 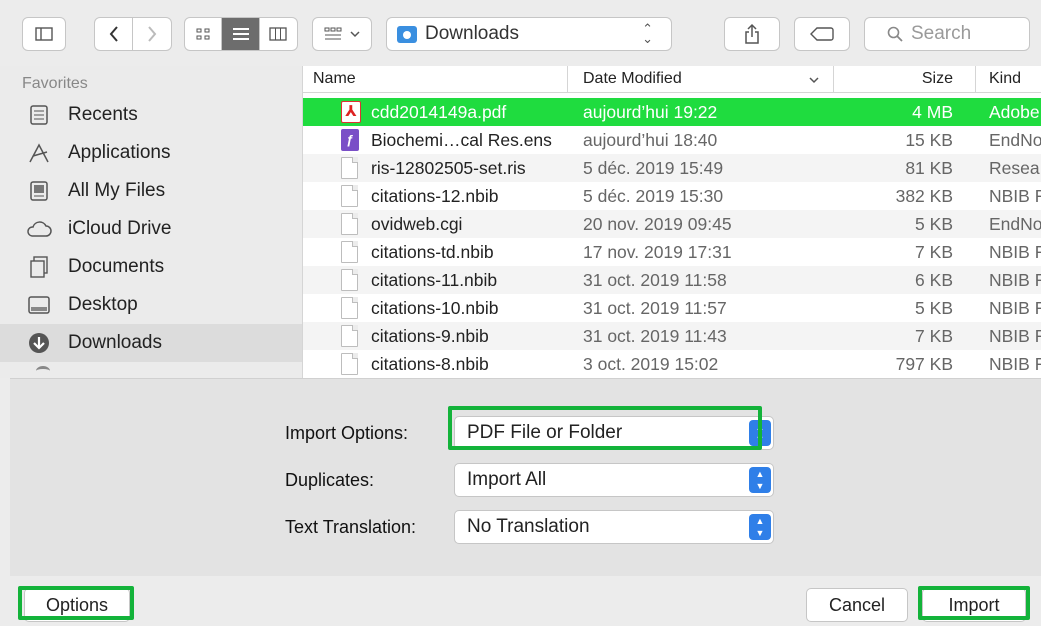 I want to click on group-by-button, so click(x=342, y=34).